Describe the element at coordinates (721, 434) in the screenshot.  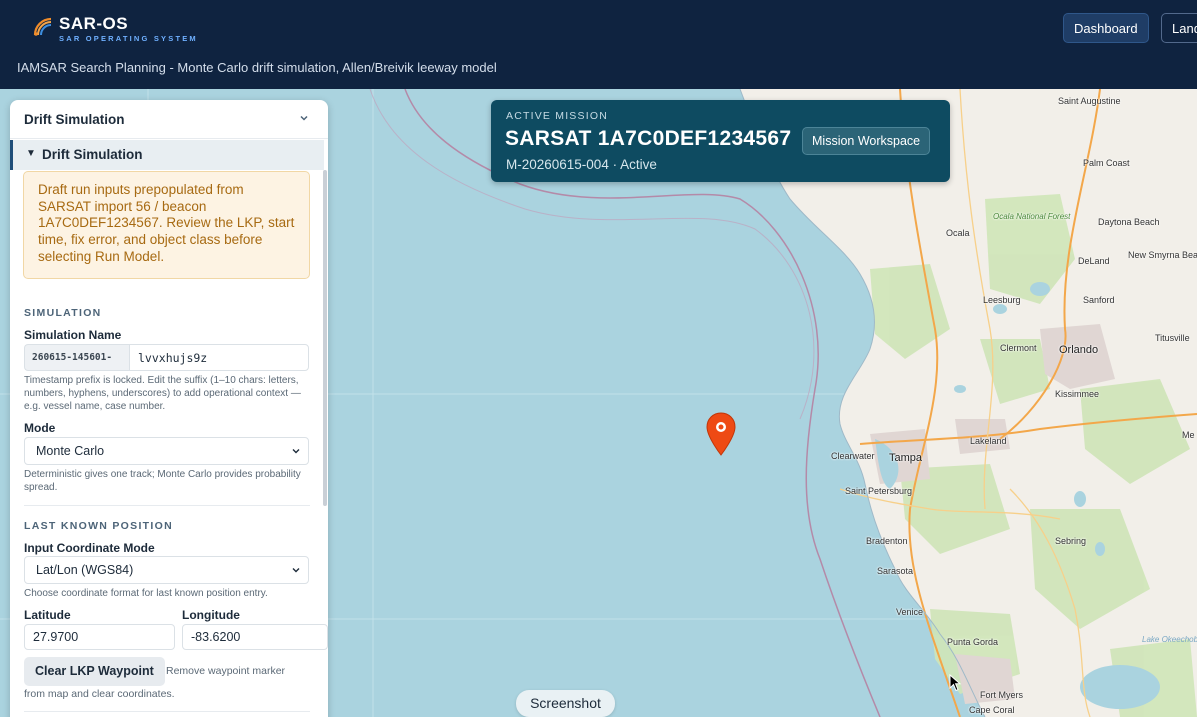
I see `lkp-map-pin-icon` at that location.